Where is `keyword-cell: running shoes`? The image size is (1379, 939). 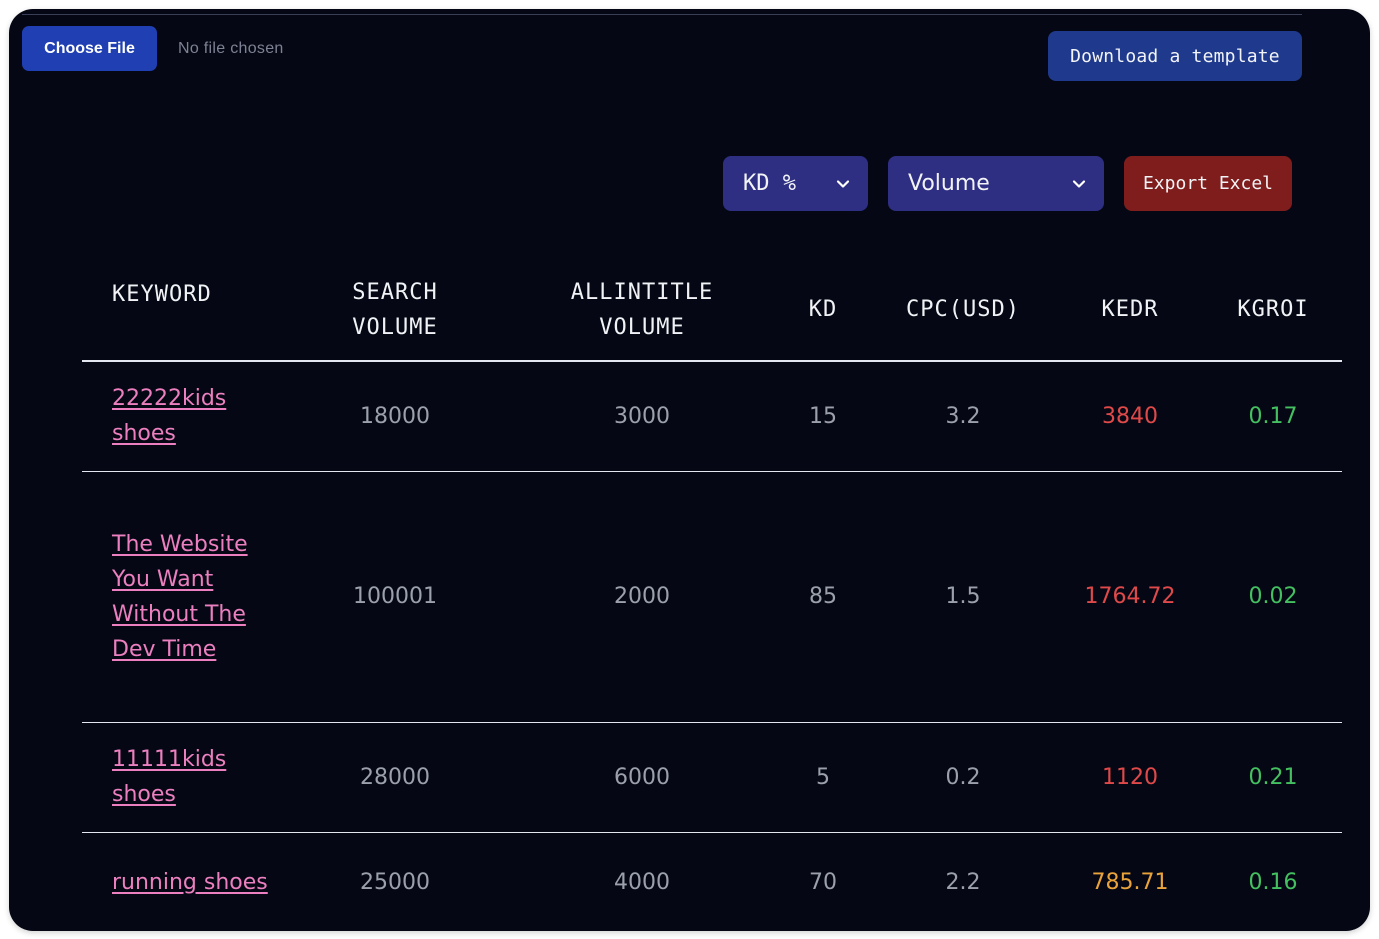
keyword-cell: running shoes is located at coordinates (182, 881).